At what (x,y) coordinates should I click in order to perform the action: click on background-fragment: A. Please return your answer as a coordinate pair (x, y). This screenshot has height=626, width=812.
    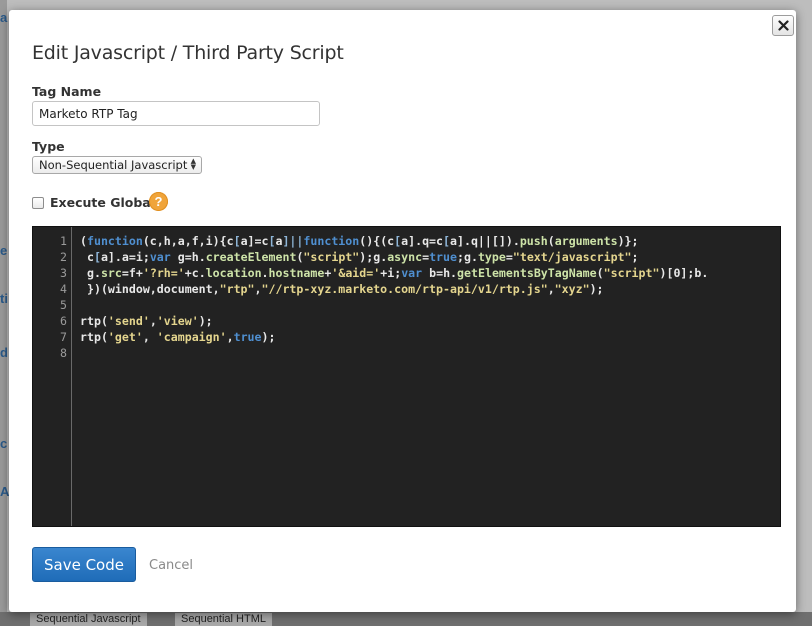
    Looking at the image, I should click on (5, 491).